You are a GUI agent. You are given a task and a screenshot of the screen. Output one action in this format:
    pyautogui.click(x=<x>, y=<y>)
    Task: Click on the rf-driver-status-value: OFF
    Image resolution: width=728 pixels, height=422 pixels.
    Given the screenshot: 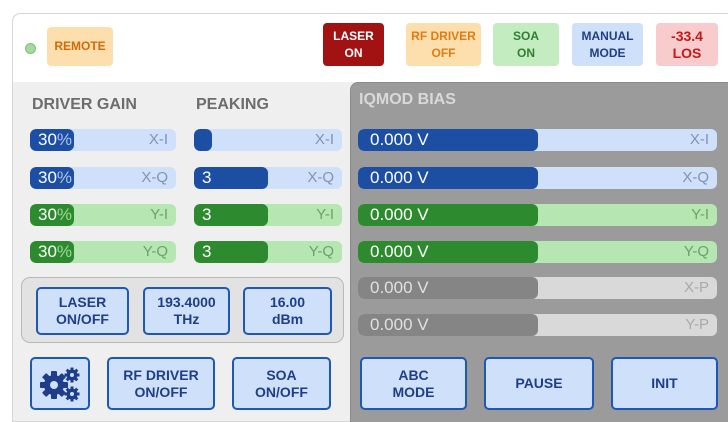 What is the action you would take?
    pyautogui.click(x=443, y=52)
    